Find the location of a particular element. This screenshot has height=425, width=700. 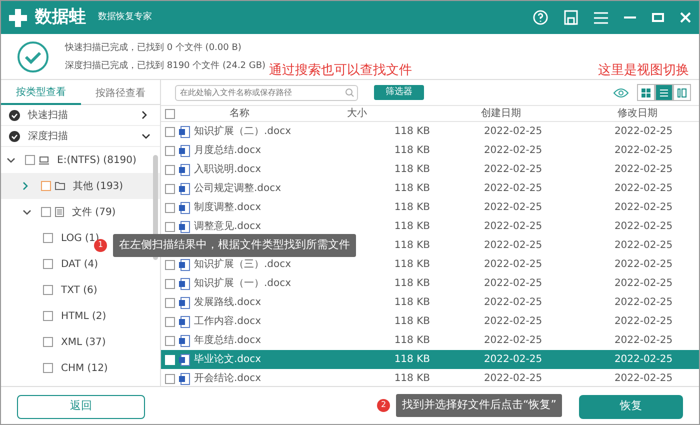

tree-row-highlight: 其他 (193) is located at coordinates (80, 186).